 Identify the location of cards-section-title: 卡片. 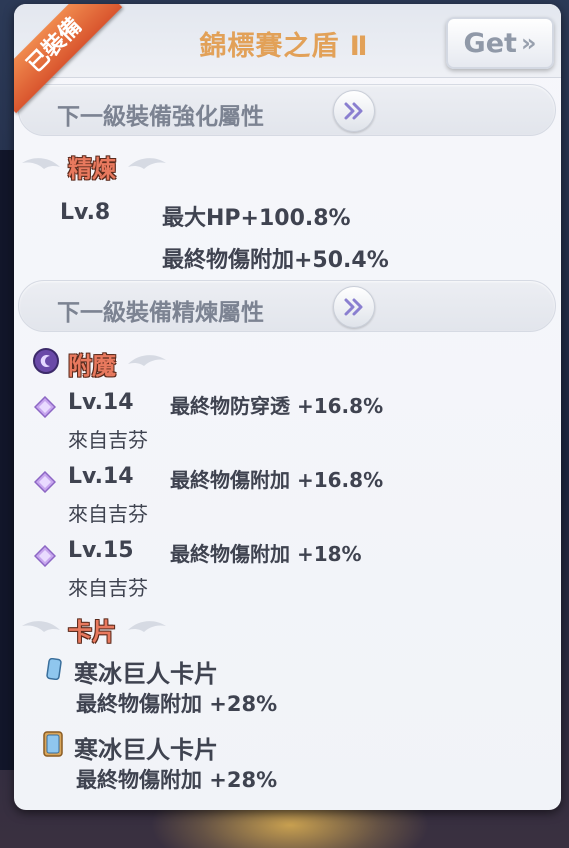
(92, 632).